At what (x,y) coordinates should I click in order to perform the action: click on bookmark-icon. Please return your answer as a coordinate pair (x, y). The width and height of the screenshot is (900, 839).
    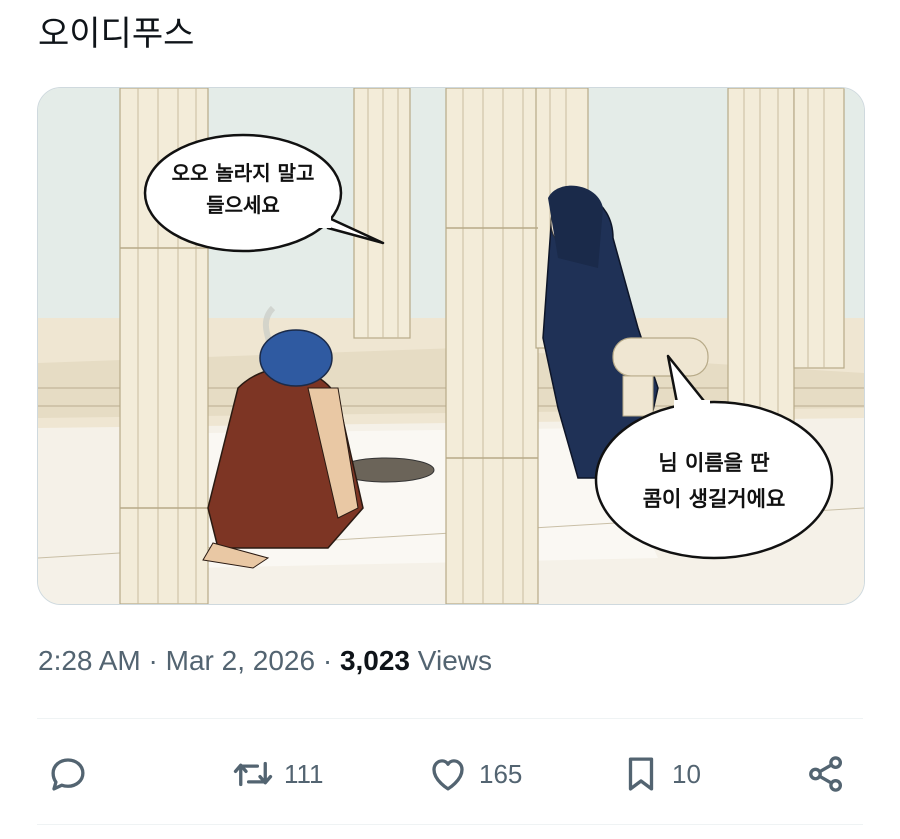
    Looking at the image, I should click on (641, 774).